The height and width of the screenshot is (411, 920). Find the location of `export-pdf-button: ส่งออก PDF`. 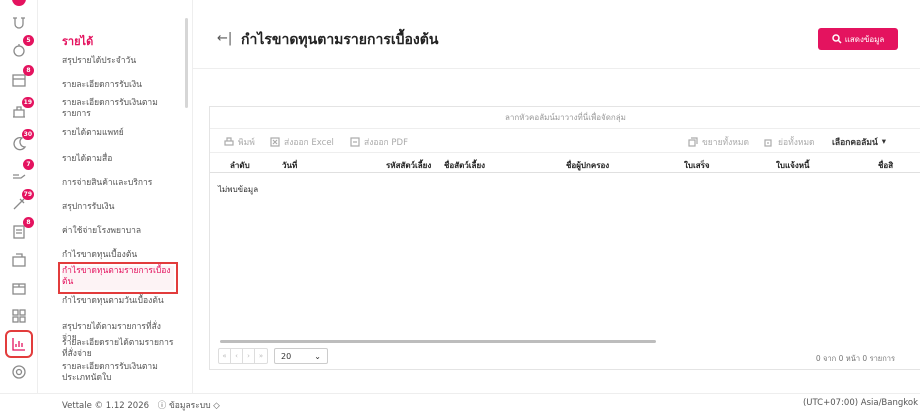

export-pdf-button: ส่งออก PDF is located at coordinates (379, 142).